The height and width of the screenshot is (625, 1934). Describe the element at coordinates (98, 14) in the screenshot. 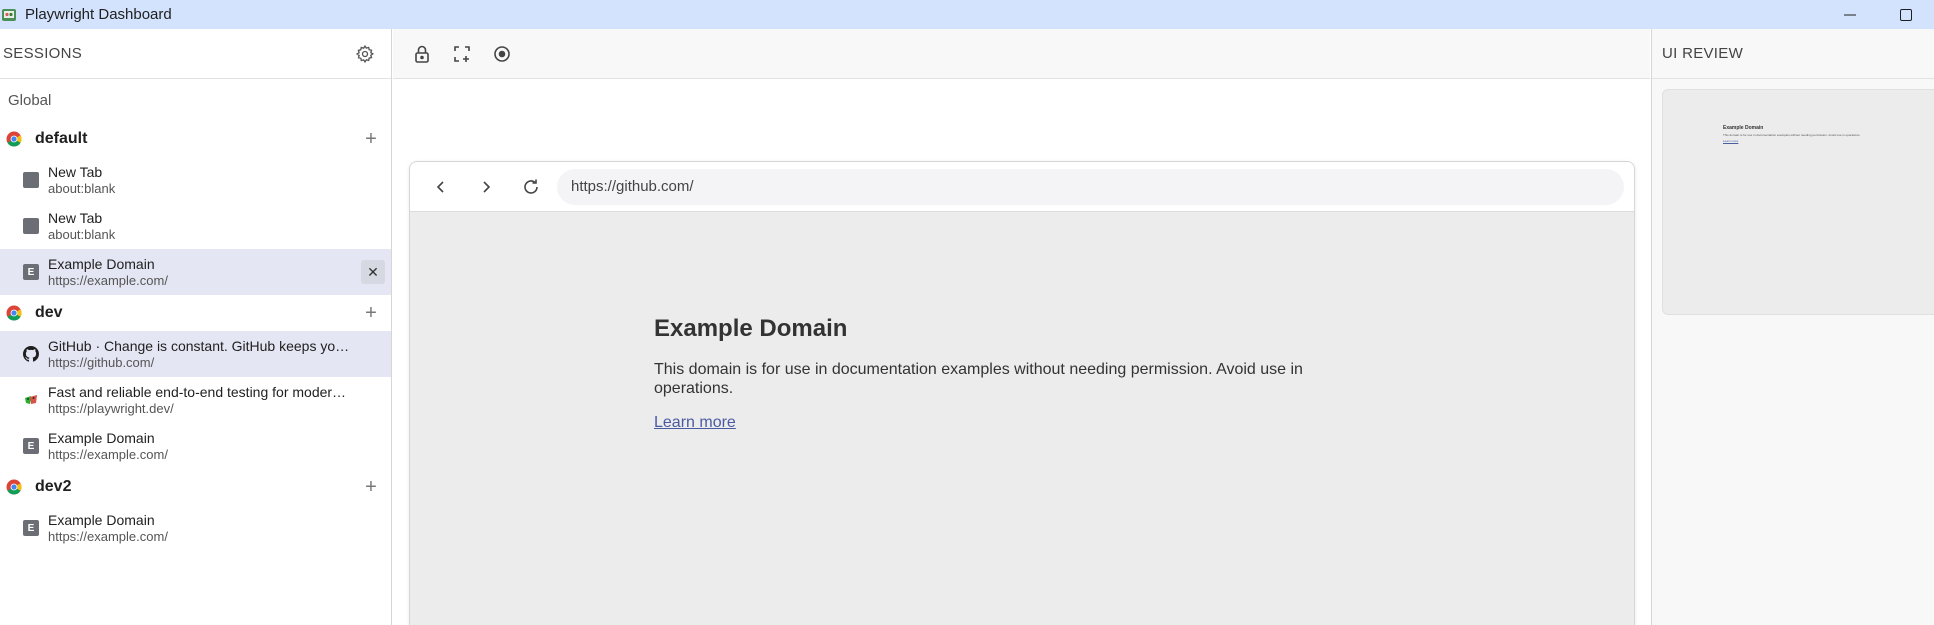

I see `window-title: Playwright Dashboard` at that location.